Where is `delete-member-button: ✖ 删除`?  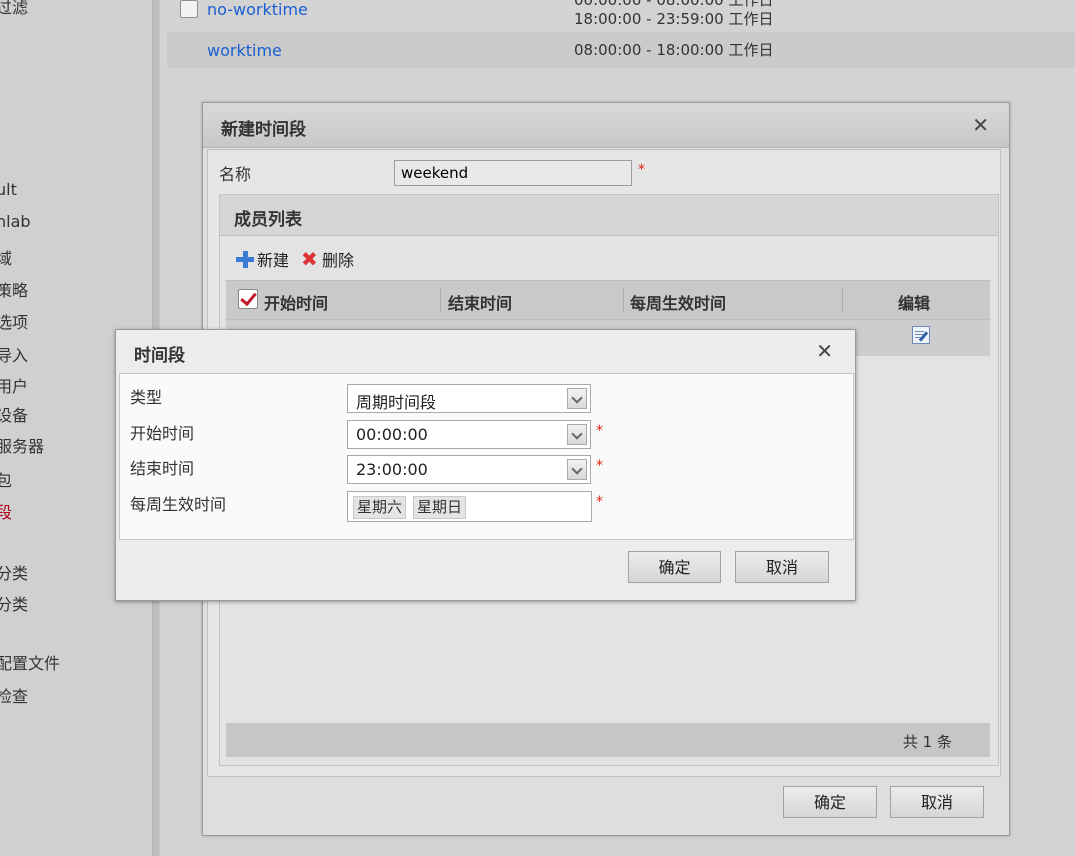
delete-member-button: ✖ 删除 is located at coordinates (327, 259).